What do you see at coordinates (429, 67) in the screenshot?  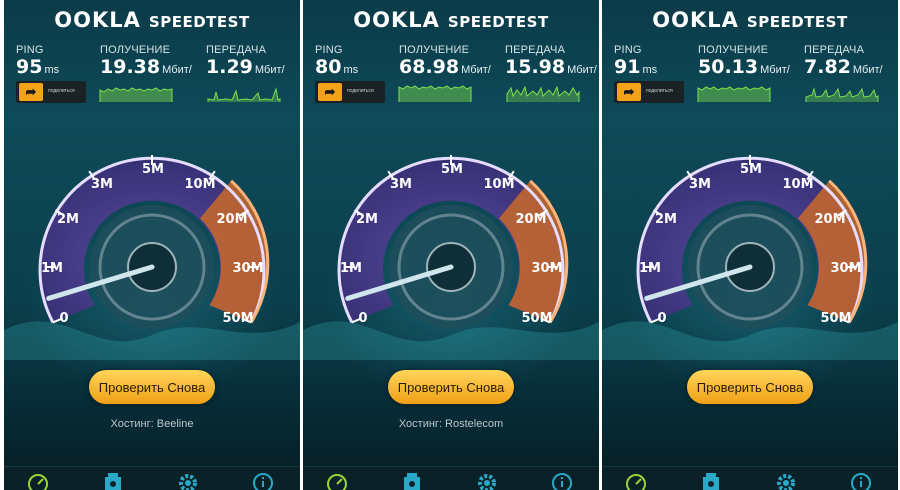 I see `download-value: 68.98` at bounding box center [429, 67].